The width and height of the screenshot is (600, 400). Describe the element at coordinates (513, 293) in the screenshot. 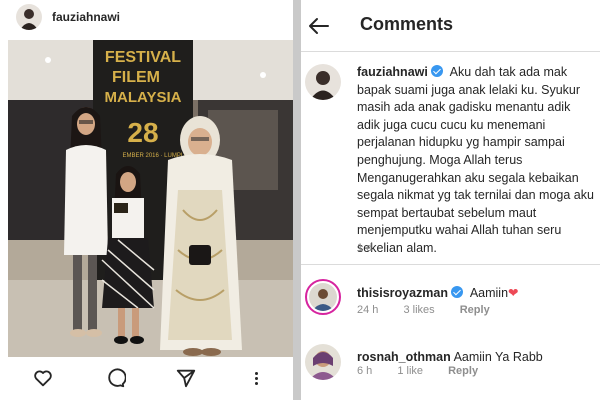

I see `heart-emoji: ❤` at that location.